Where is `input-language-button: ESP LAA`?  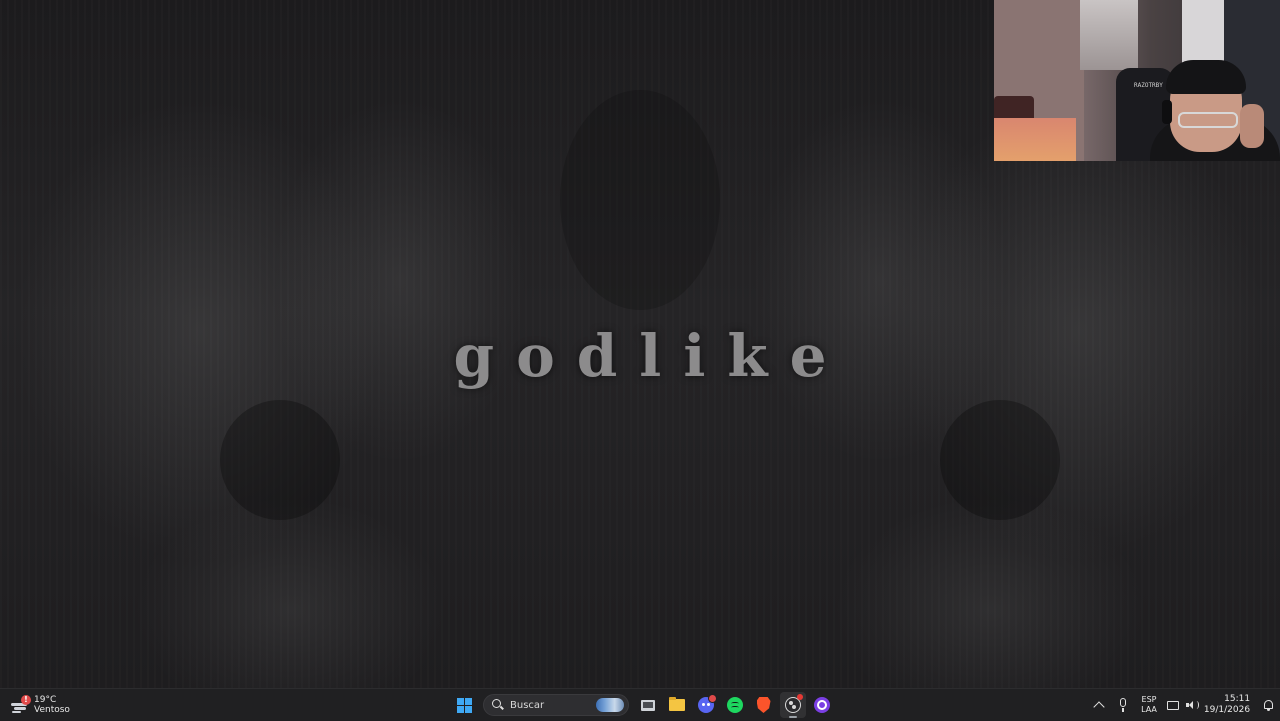 input-language-button: ESP LAA is located at coordinates (1149, 705).